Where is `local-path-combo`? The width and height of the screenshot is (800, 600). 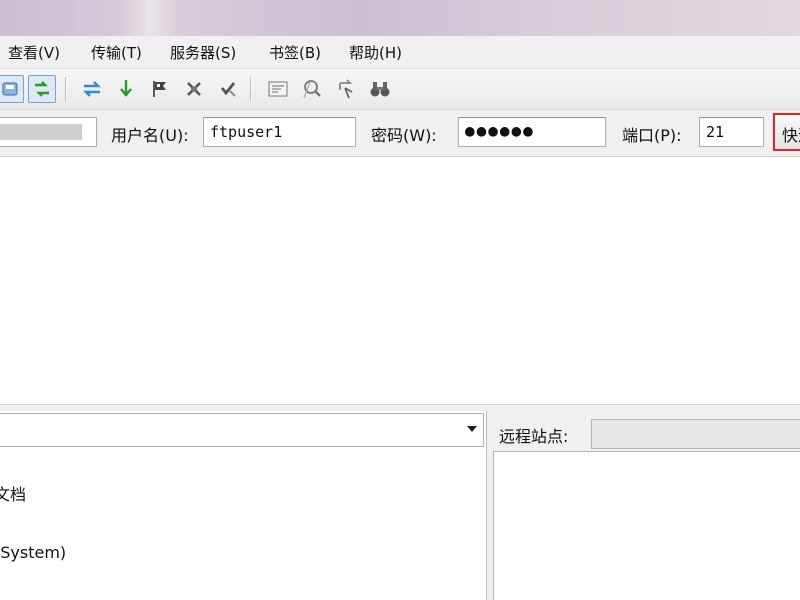
local-path-combo is located at coordinates (242, 430).